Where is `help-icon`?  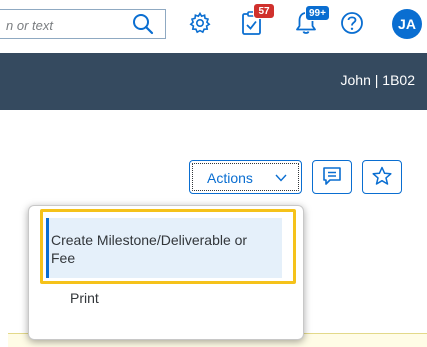
help-icon is located at coordinates (352, 22).